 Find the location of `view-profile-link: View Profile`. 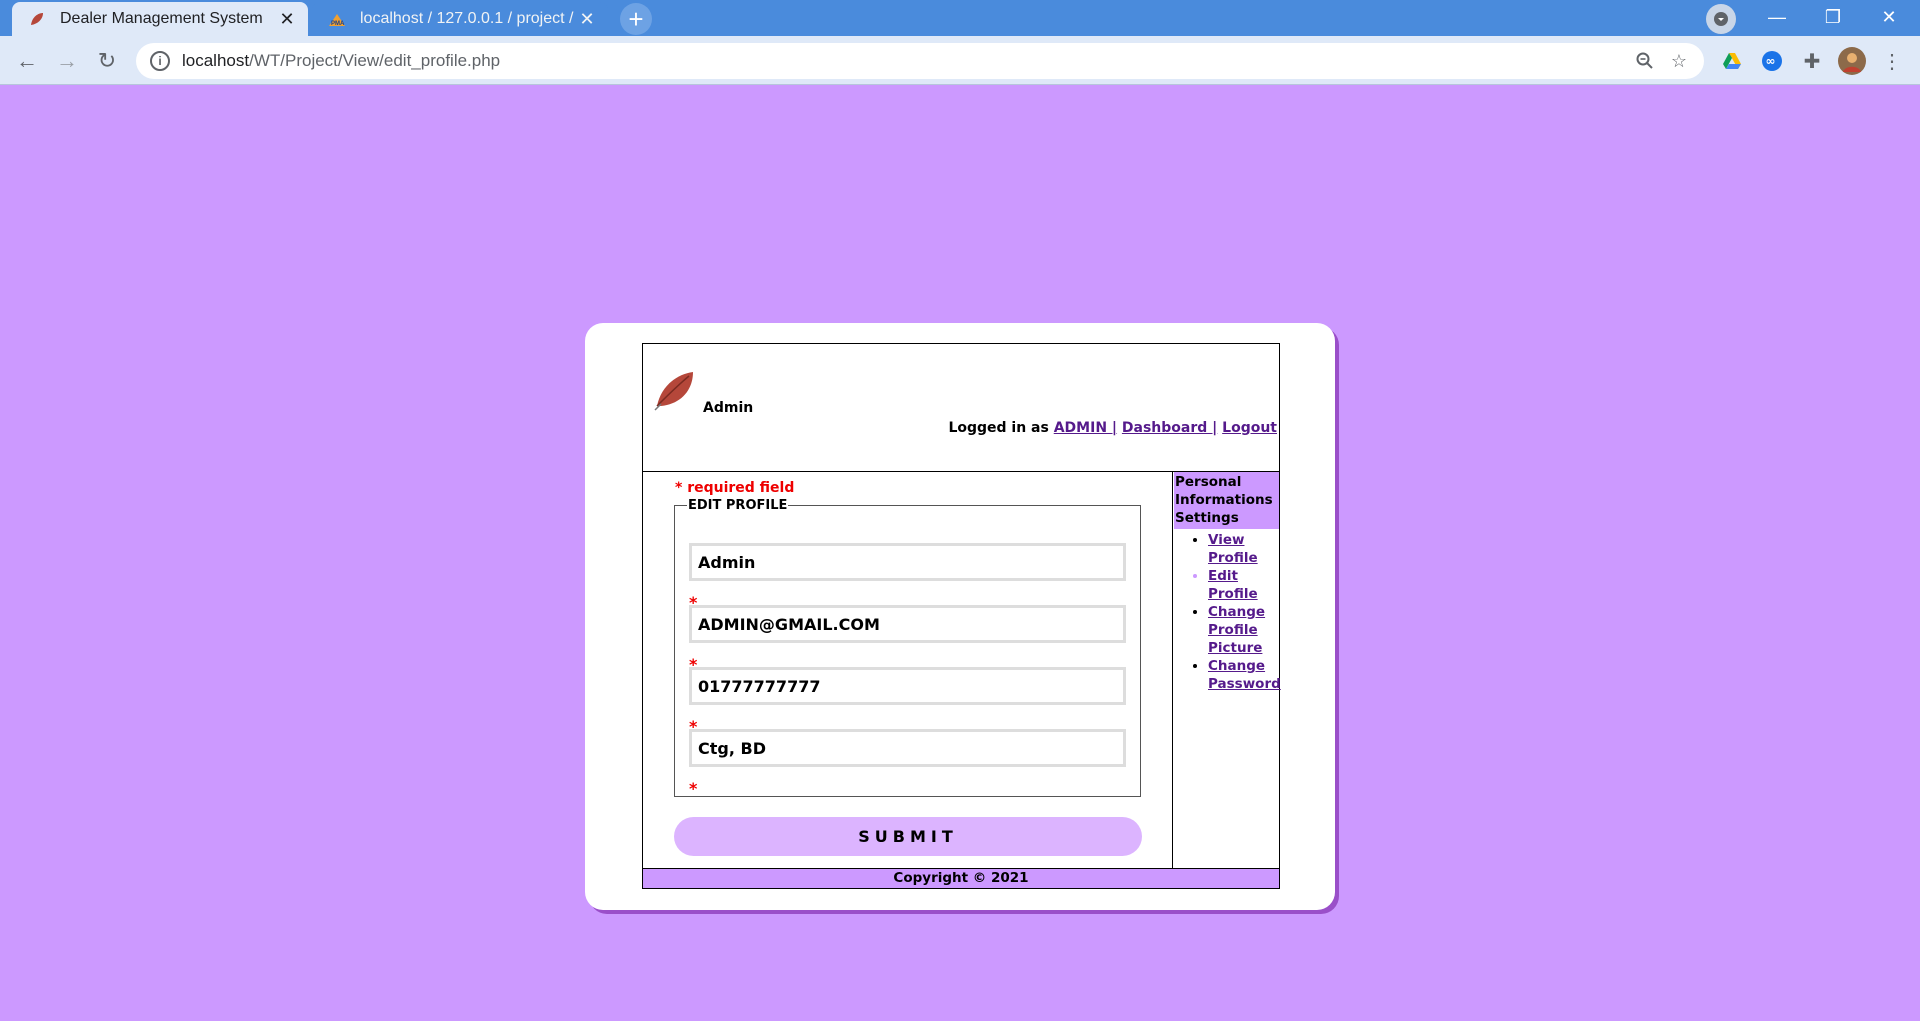

view-profile-link: View Profile is located at coordinates (1233, 549).